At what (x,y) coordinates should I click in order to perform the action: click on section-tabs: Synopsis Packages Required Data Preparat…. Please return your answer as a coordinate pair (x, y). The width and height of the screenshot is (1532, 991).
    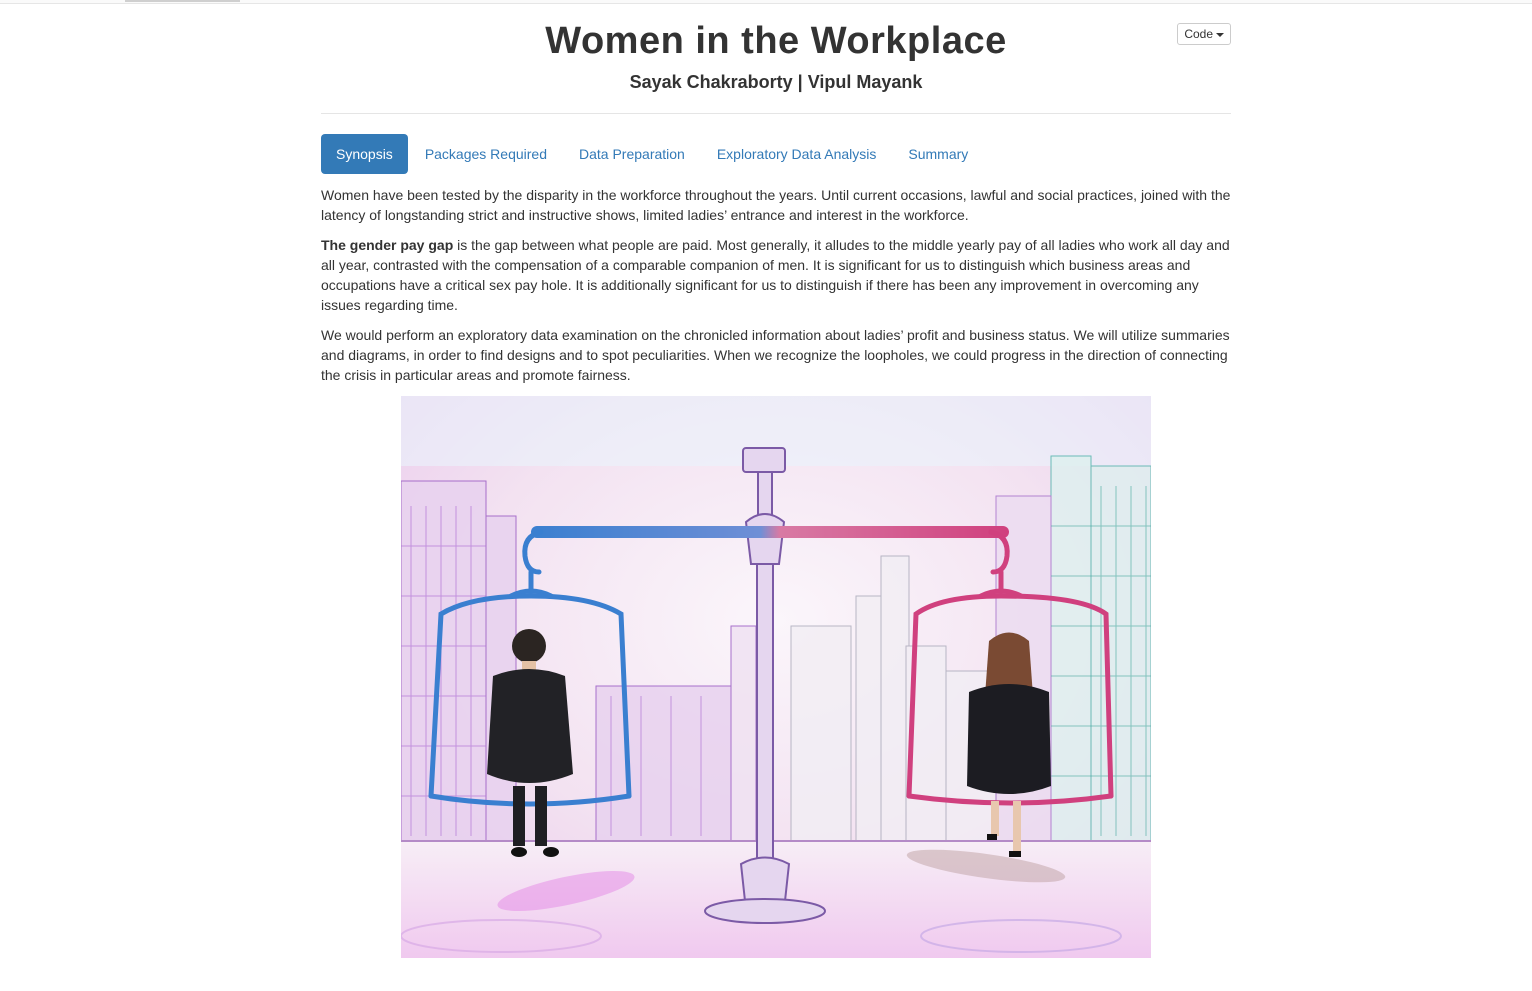
    Looking at the image, I should click on (652, 154).